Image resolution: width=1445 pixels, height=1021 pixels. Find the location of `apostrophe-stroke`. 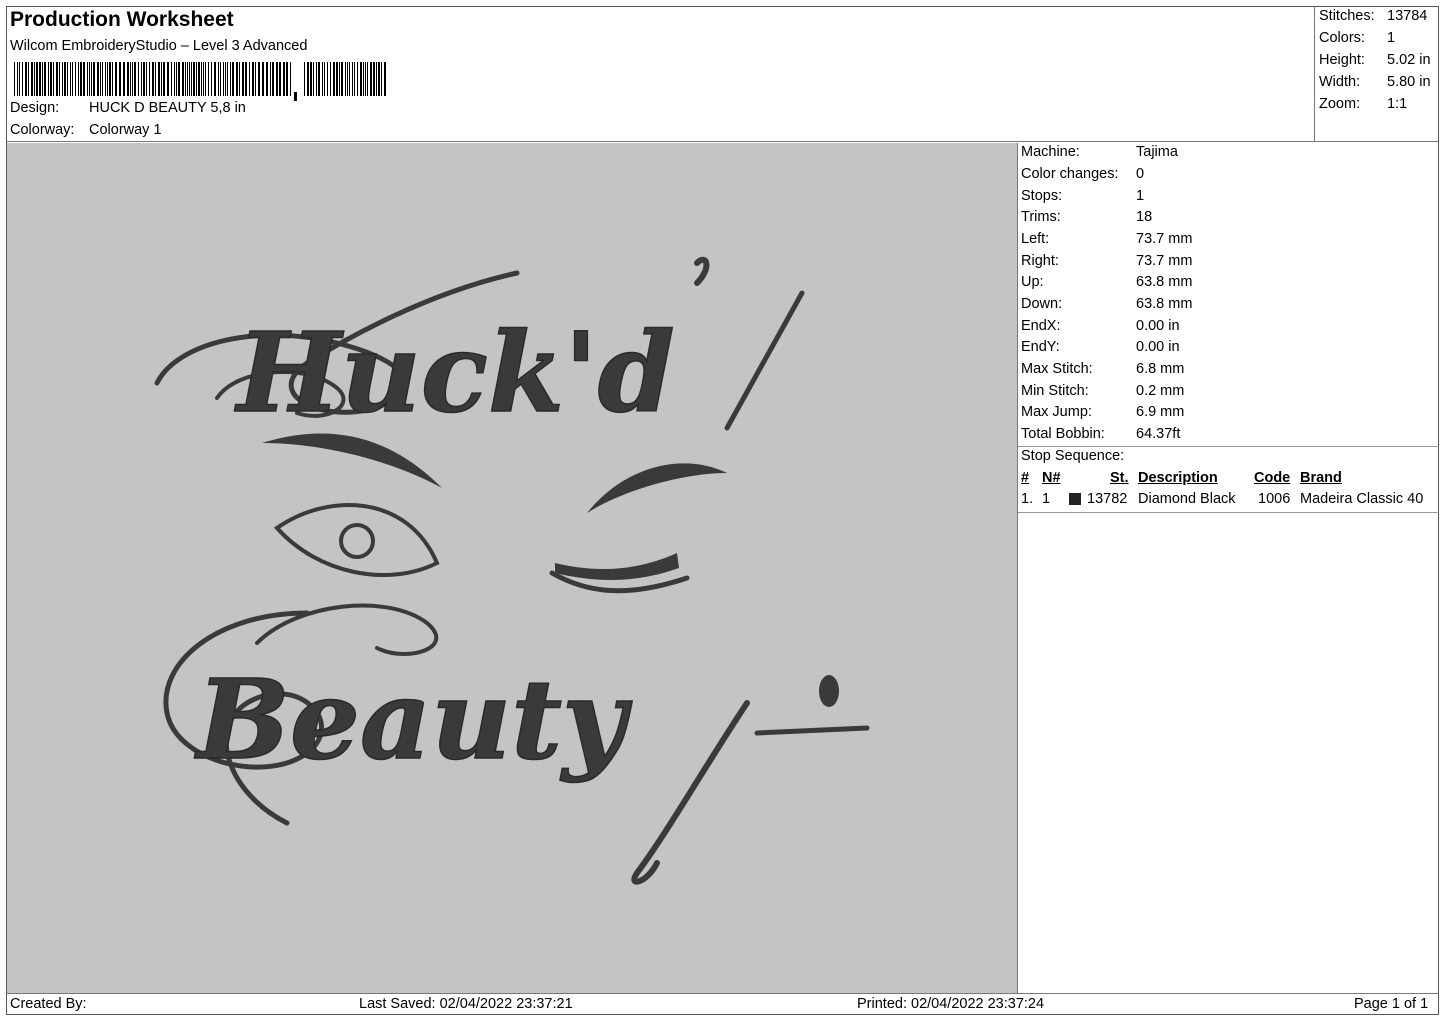

apostrophe-stroke is located at coordinates (702, 271).